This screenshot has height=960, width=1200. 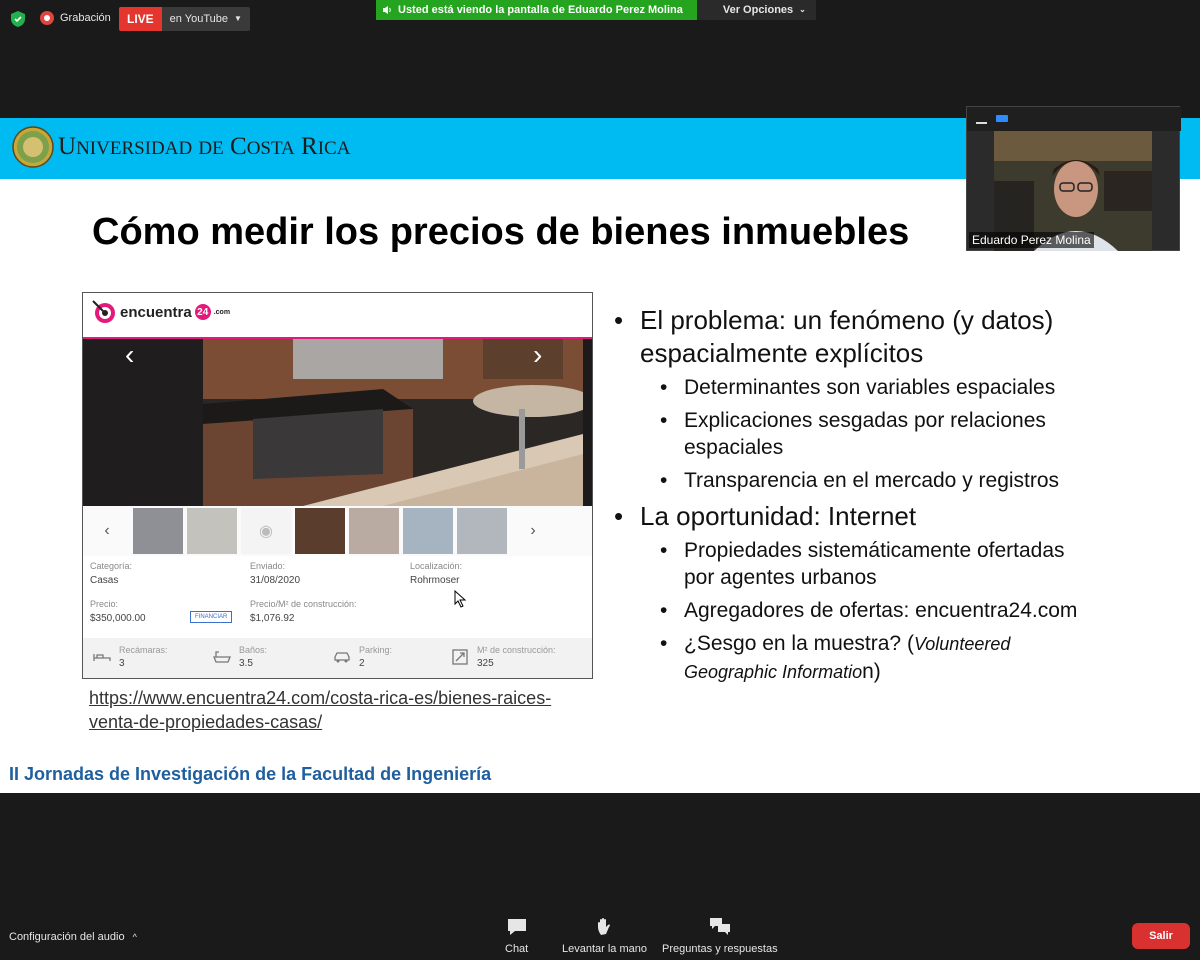 I want to click on live-stream-button: LIVE en YouTube ▼, so click(x=184, y=19).